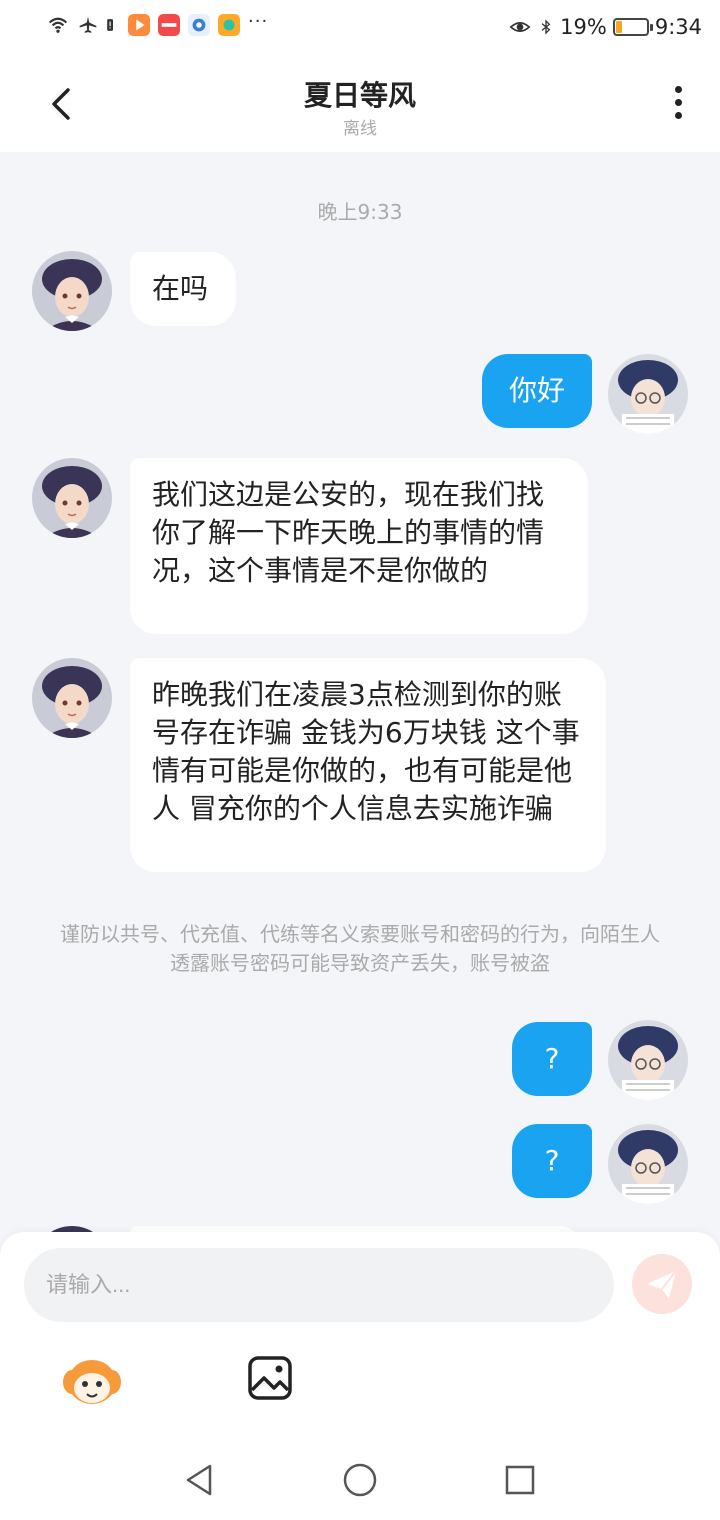 The height and width of the screenshot is (1520, 720). What do you see at coordinates (360, 212) in the screenshot?
I see `message-timestamp: 晚上9:33` at bounding box center [360, 212].